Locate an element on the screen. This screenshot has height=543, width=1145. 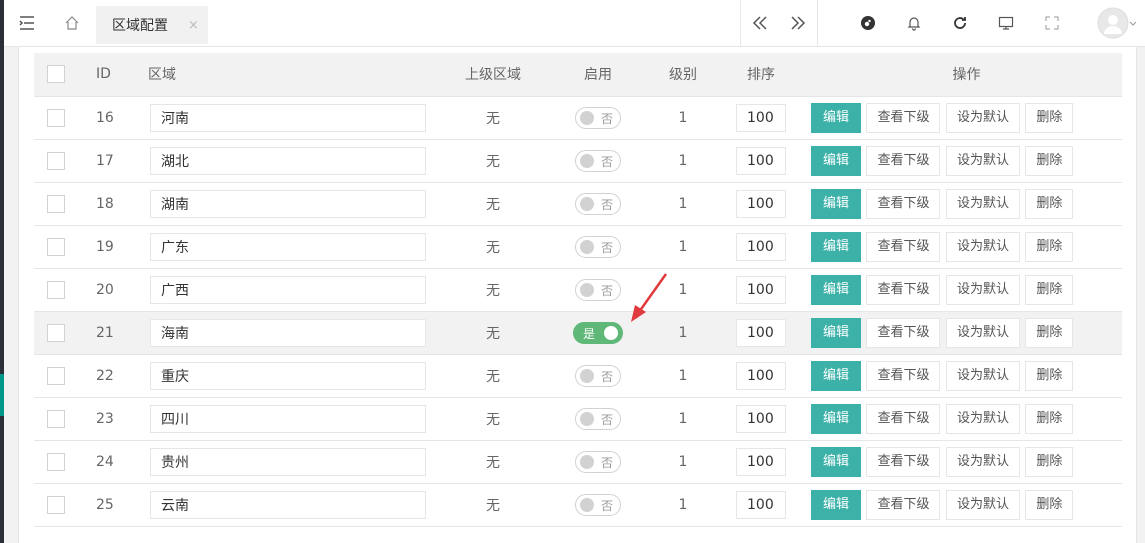
region-name-input: 贵州 is located at coordinates (288, 461).